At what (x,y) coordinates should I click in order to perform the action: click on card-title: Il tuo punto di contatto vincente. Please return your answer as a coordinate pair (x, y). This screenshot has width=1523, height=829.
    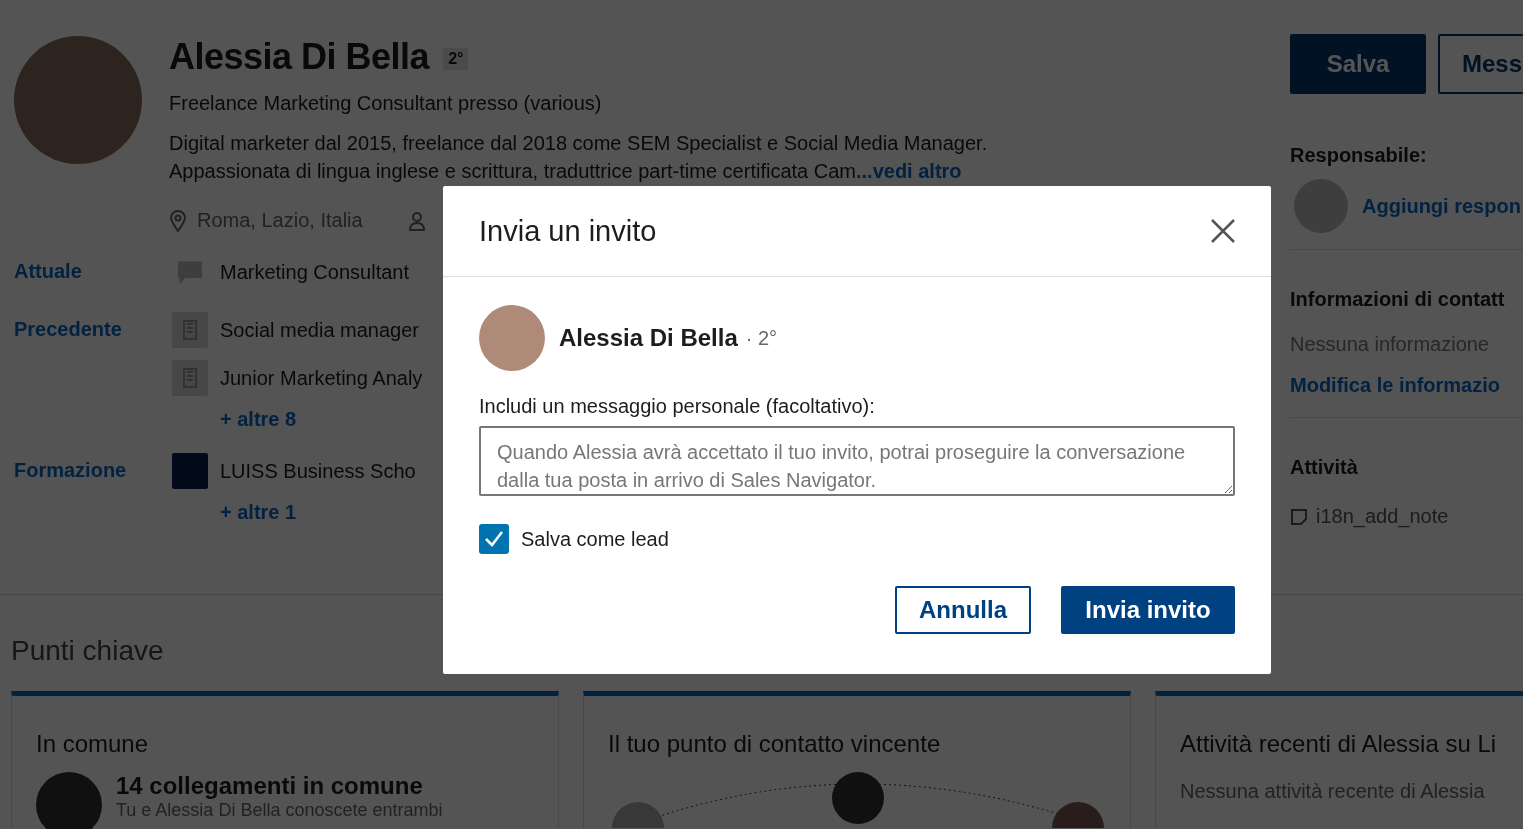
    Looking at the image, I should click on (775, 744).